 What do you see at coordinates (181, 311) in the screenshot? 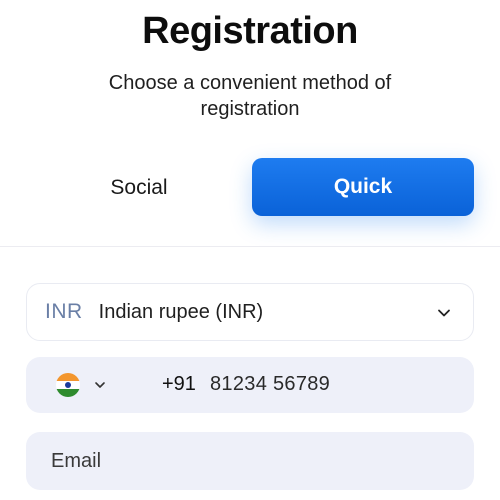
I see `currency-name: Indian rupee (INR)` at bounding box center [181, 311].